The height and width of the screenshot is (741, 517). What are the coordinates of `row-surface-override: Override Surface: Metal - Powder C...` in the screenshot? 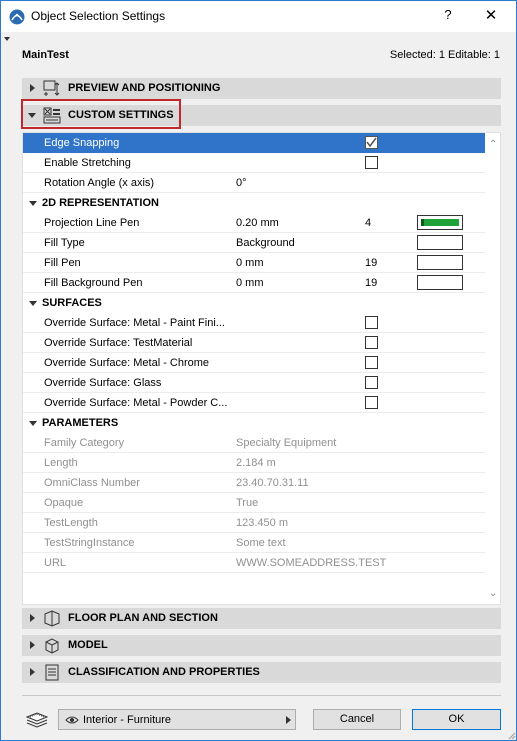 It's located at (254, 403).